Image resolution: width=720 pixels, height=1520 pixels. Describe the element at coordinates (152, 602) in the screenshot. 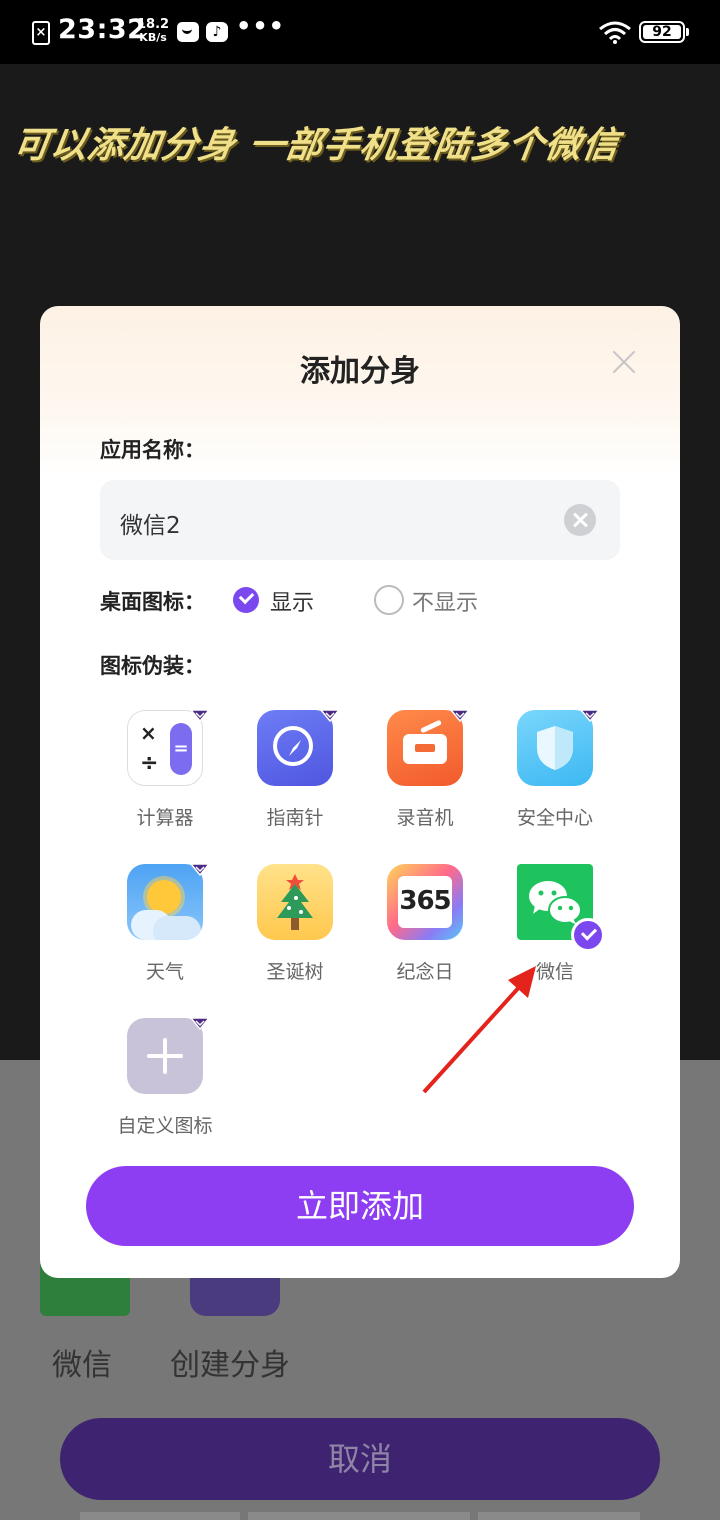

I see `desktop-icon-label: 桌面图标：` at that location.